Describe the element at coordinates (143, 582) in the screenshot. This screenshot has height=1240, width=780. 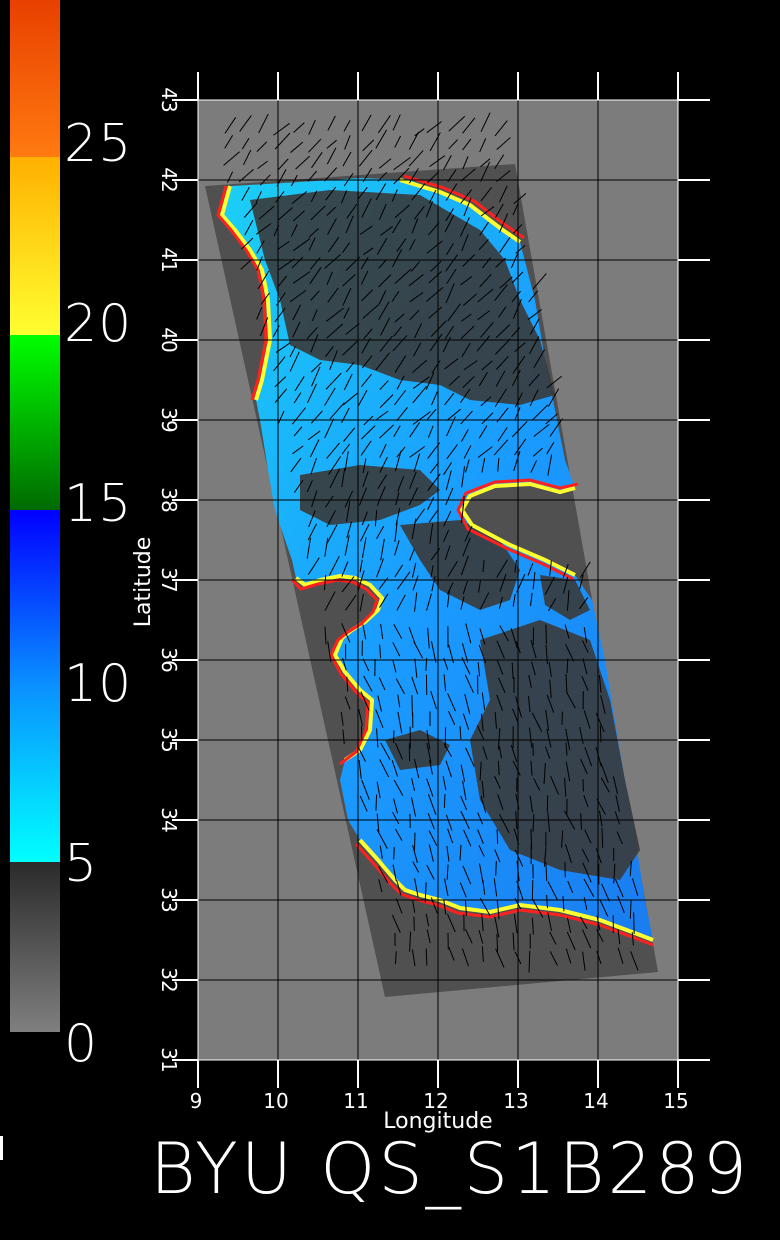
I see `y-axis-title: Latitude` at that location.